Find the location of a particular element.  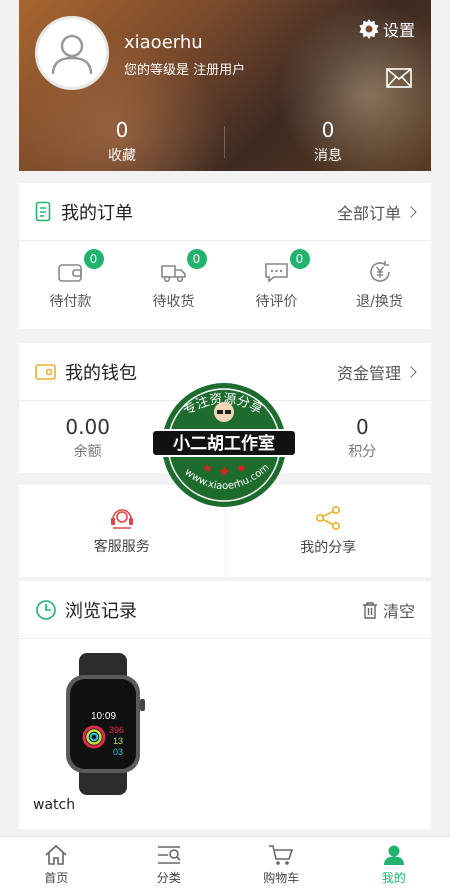

wallet-card-icon is located at coordinates (45, 371).